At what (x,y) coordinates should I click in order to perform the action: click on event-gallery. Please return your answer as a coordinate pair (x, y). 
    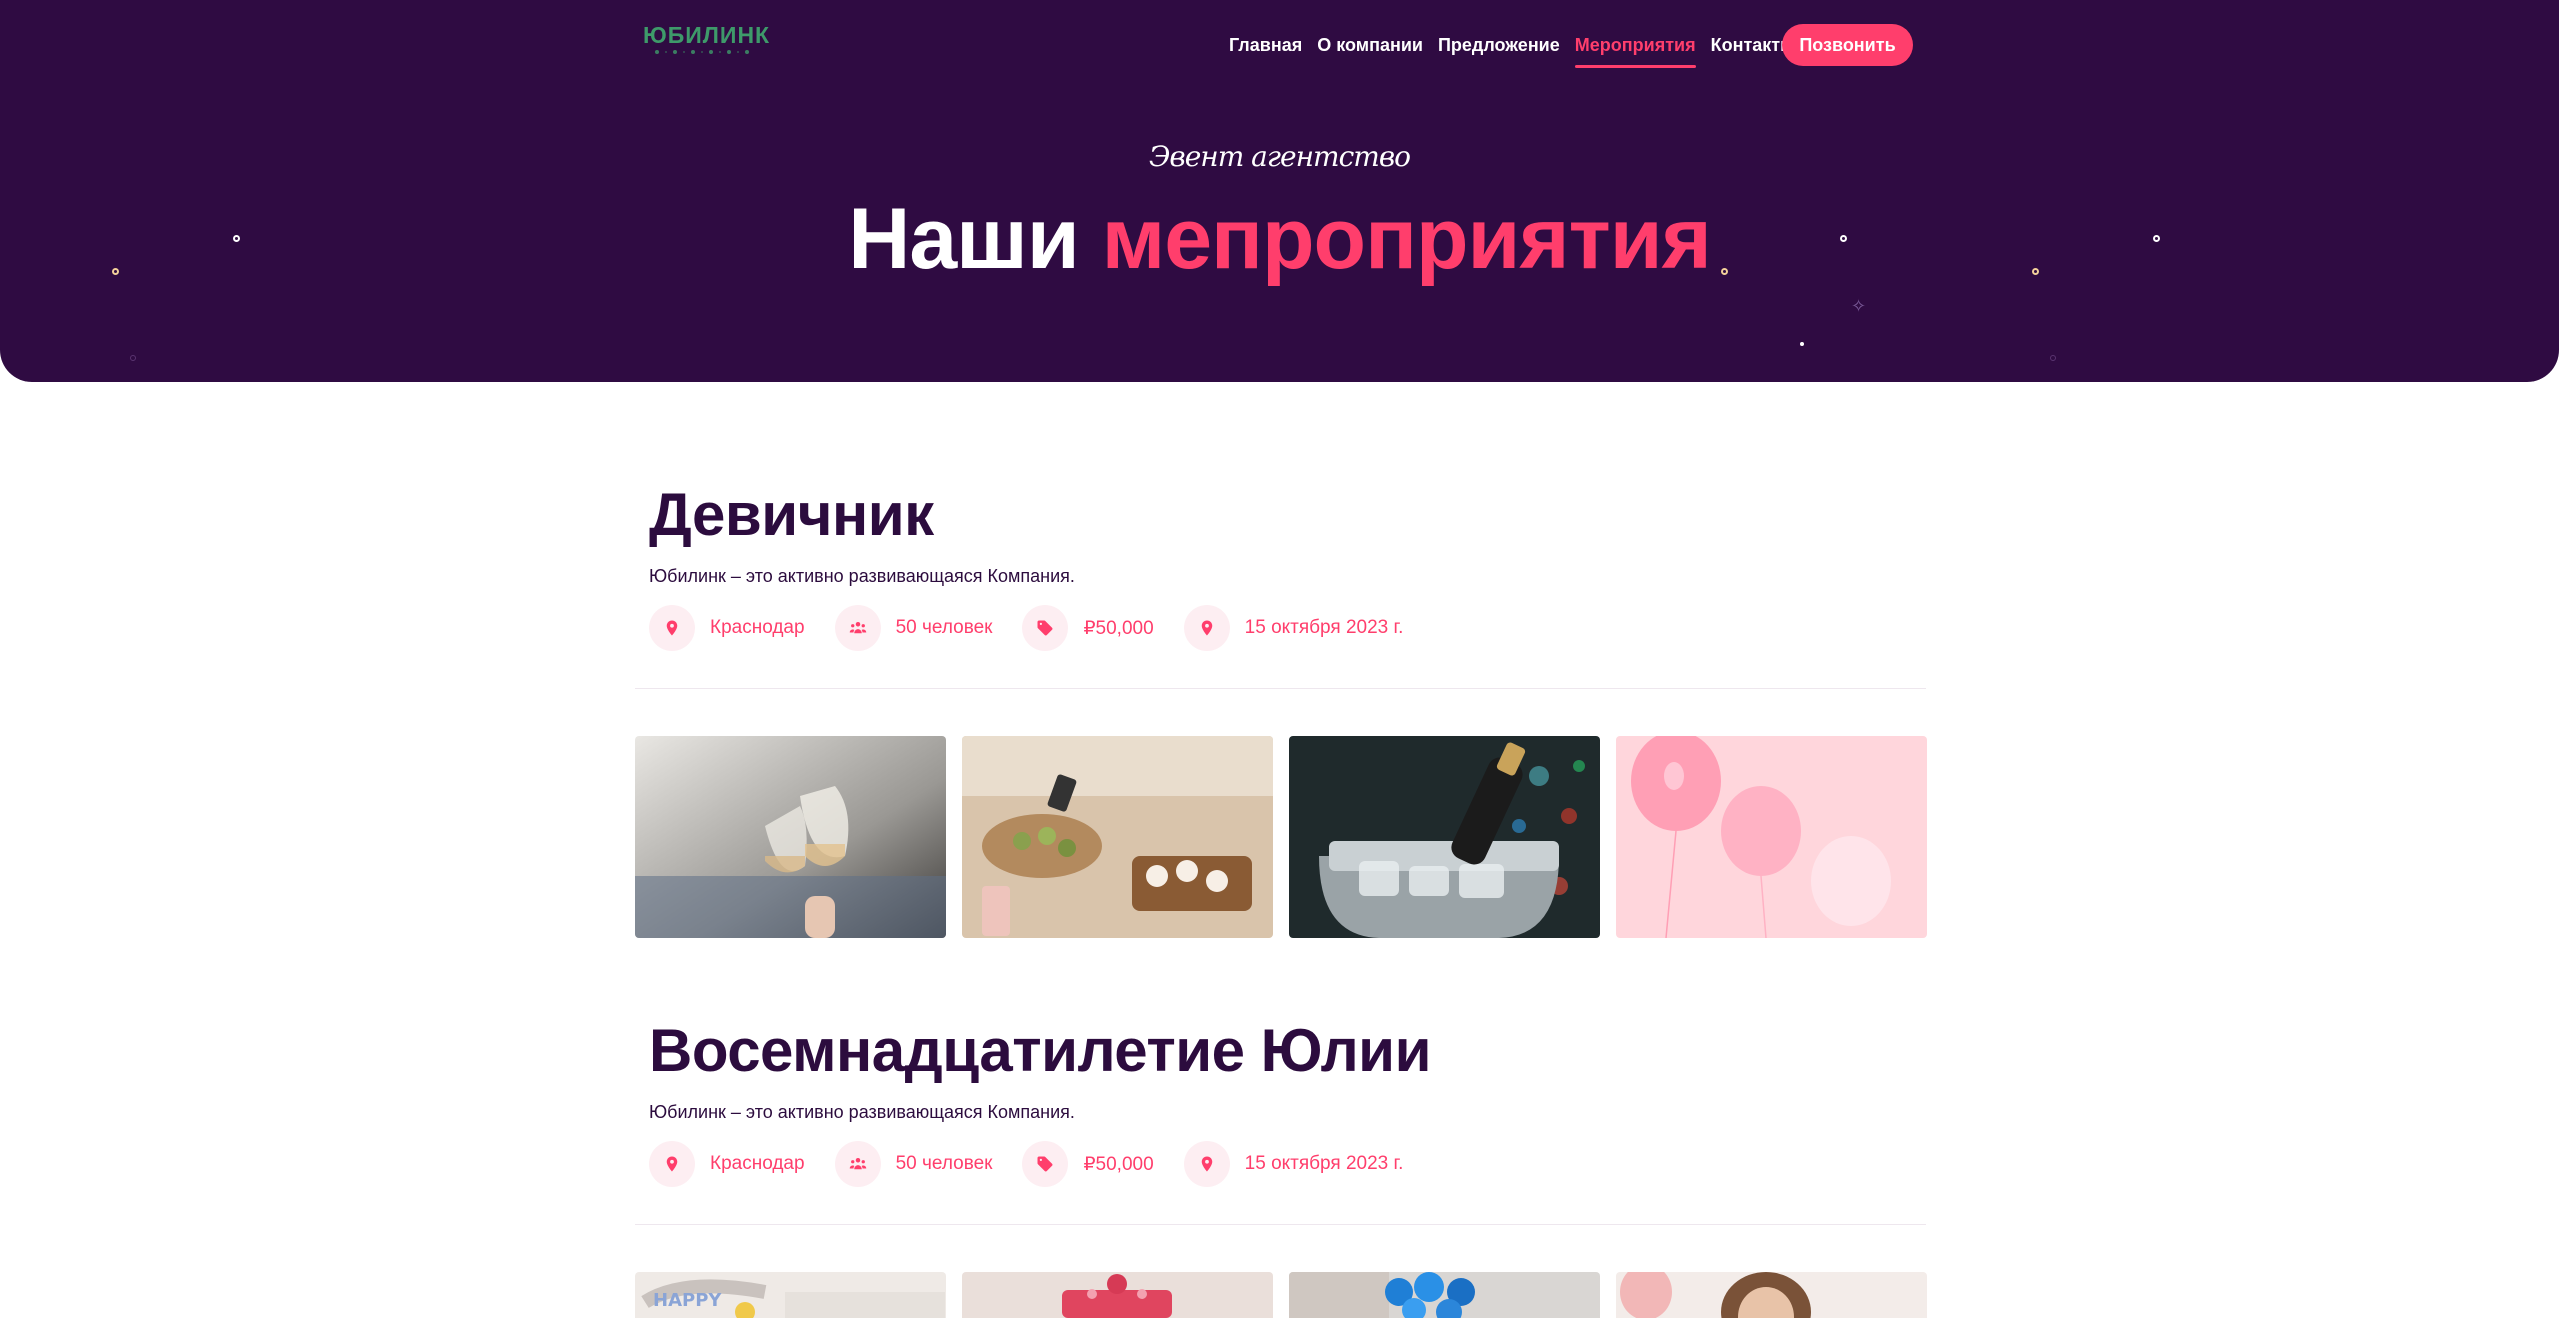
    Looking at the image, I should click on (1281, 837).